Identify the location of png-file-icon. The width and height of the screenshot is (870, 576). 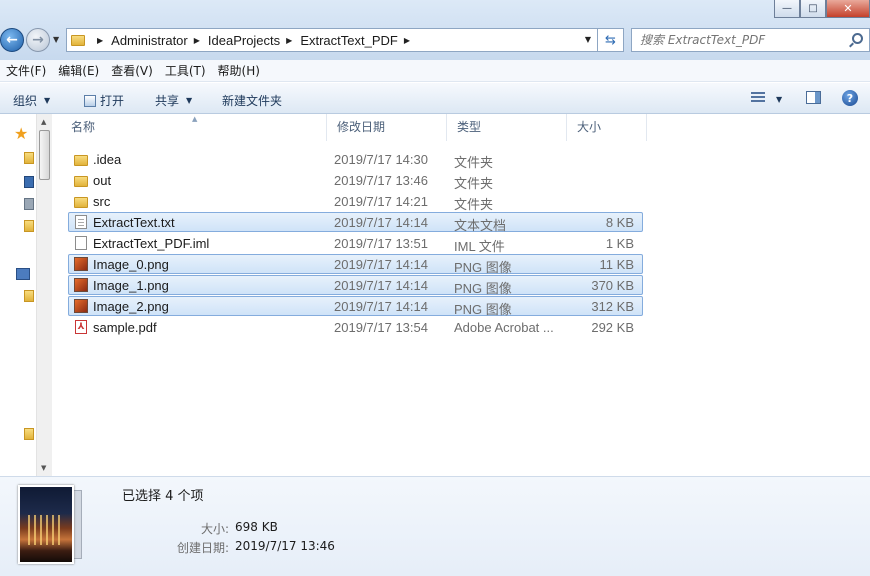
(81, 264).